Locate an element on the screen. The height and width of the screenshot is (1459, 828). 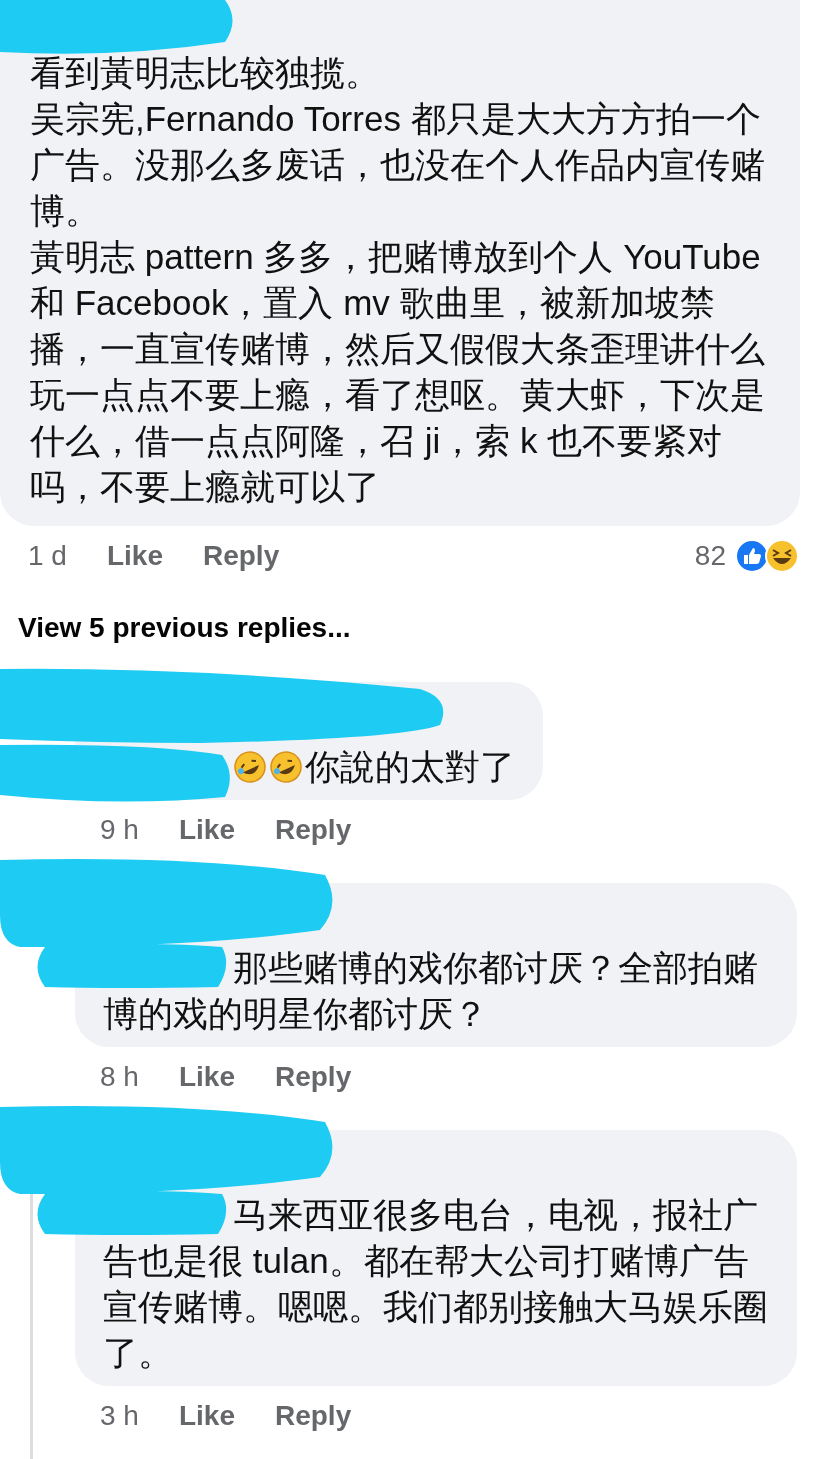
reaction-count: 82 is located at coordinates (710, 556).